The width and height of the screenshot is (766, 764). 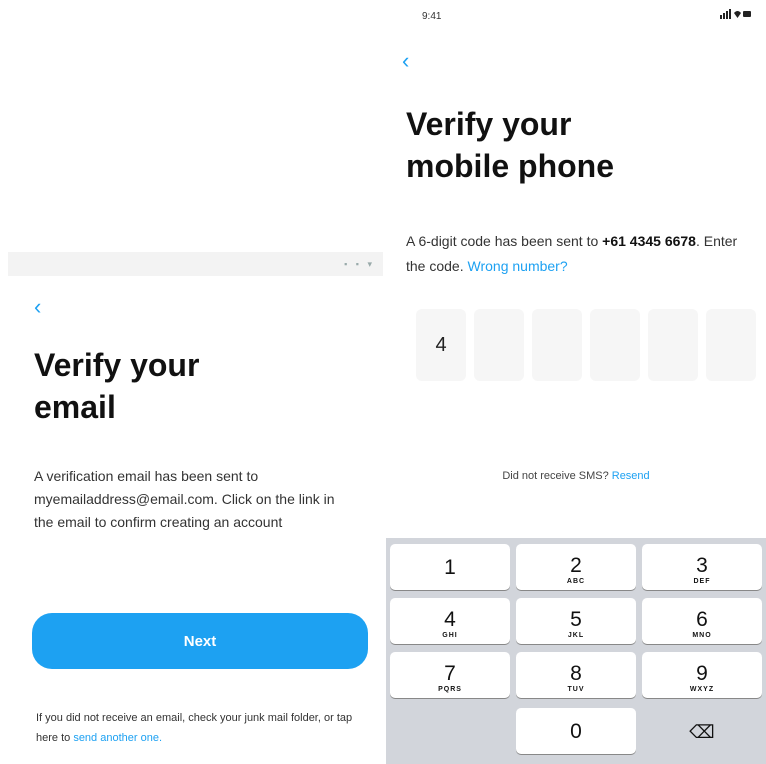 What do you see at coordinates (557, 476) in the screenshot?
I see `resend-text: Did not receive SMS?` at bounding box center [557, 476].